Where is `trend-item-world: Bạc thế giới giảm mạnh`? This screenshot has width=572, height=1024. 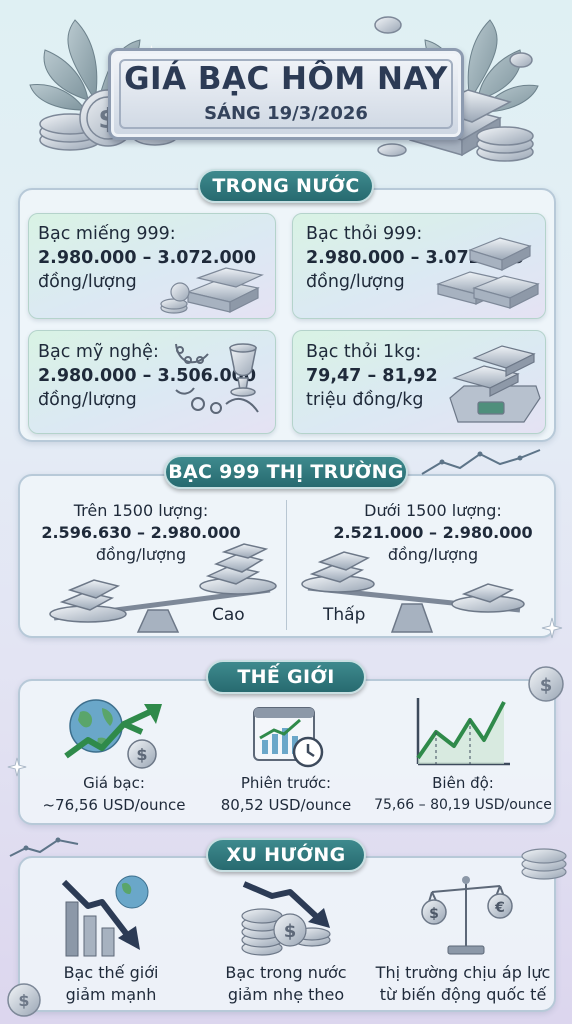 trend-item-world: Bạc thế giới giảm mạnh is located at coordinates (111, 984).